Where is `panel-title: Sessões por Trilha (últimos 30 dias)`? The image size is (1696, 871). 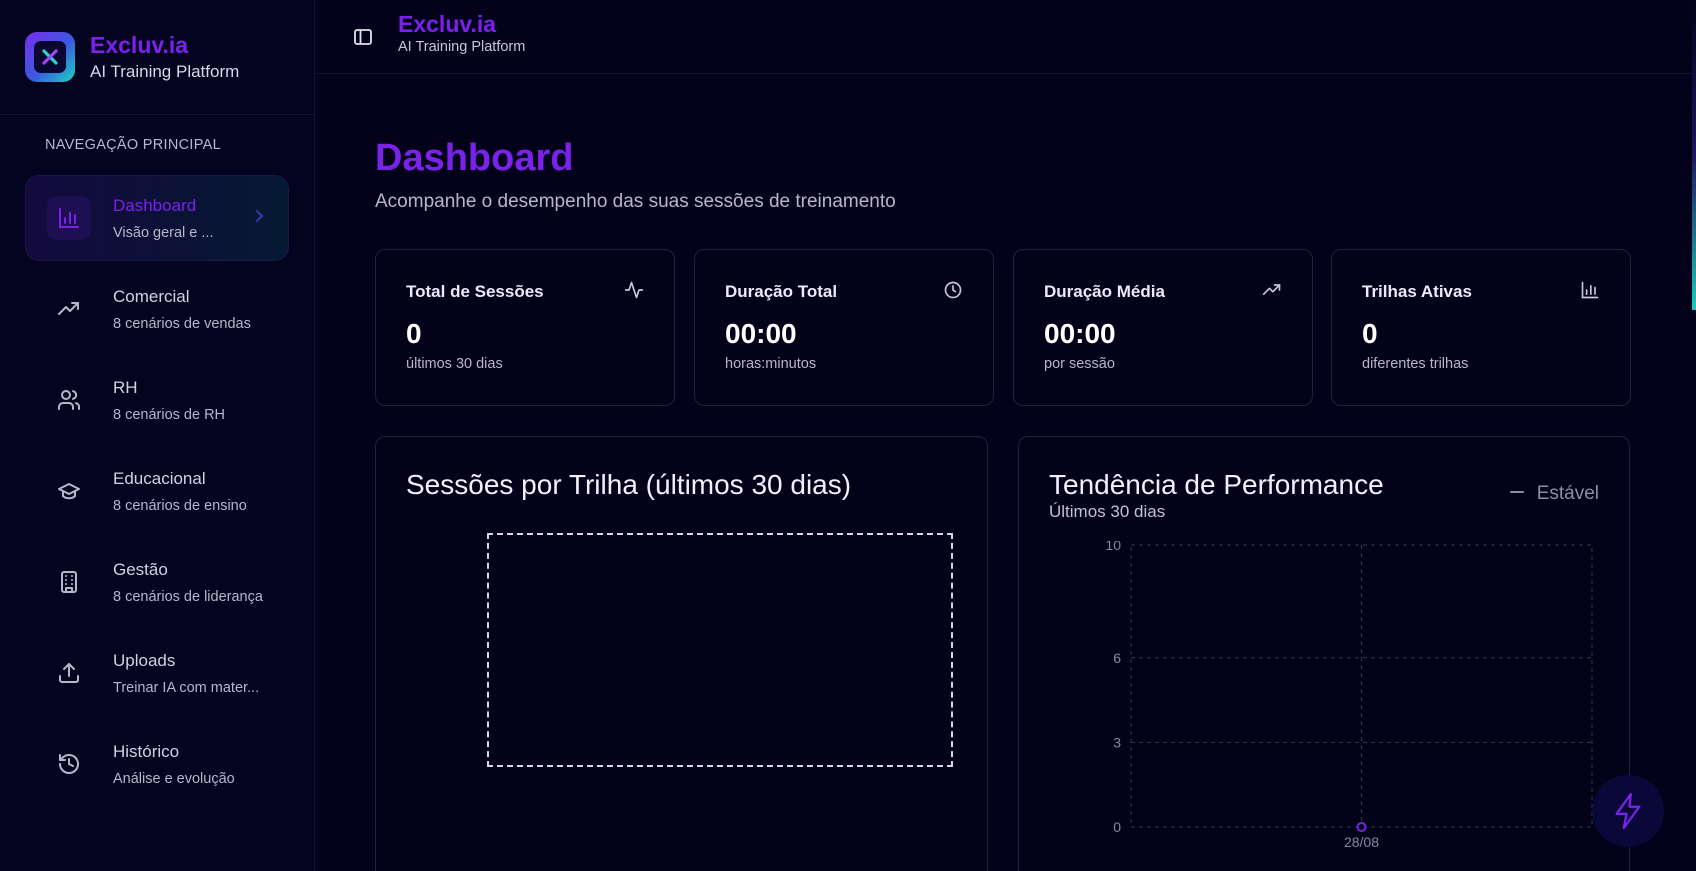
panel-title: Sessões por Trilha (últimos 30 dias) is located at coordinates (629, 484).